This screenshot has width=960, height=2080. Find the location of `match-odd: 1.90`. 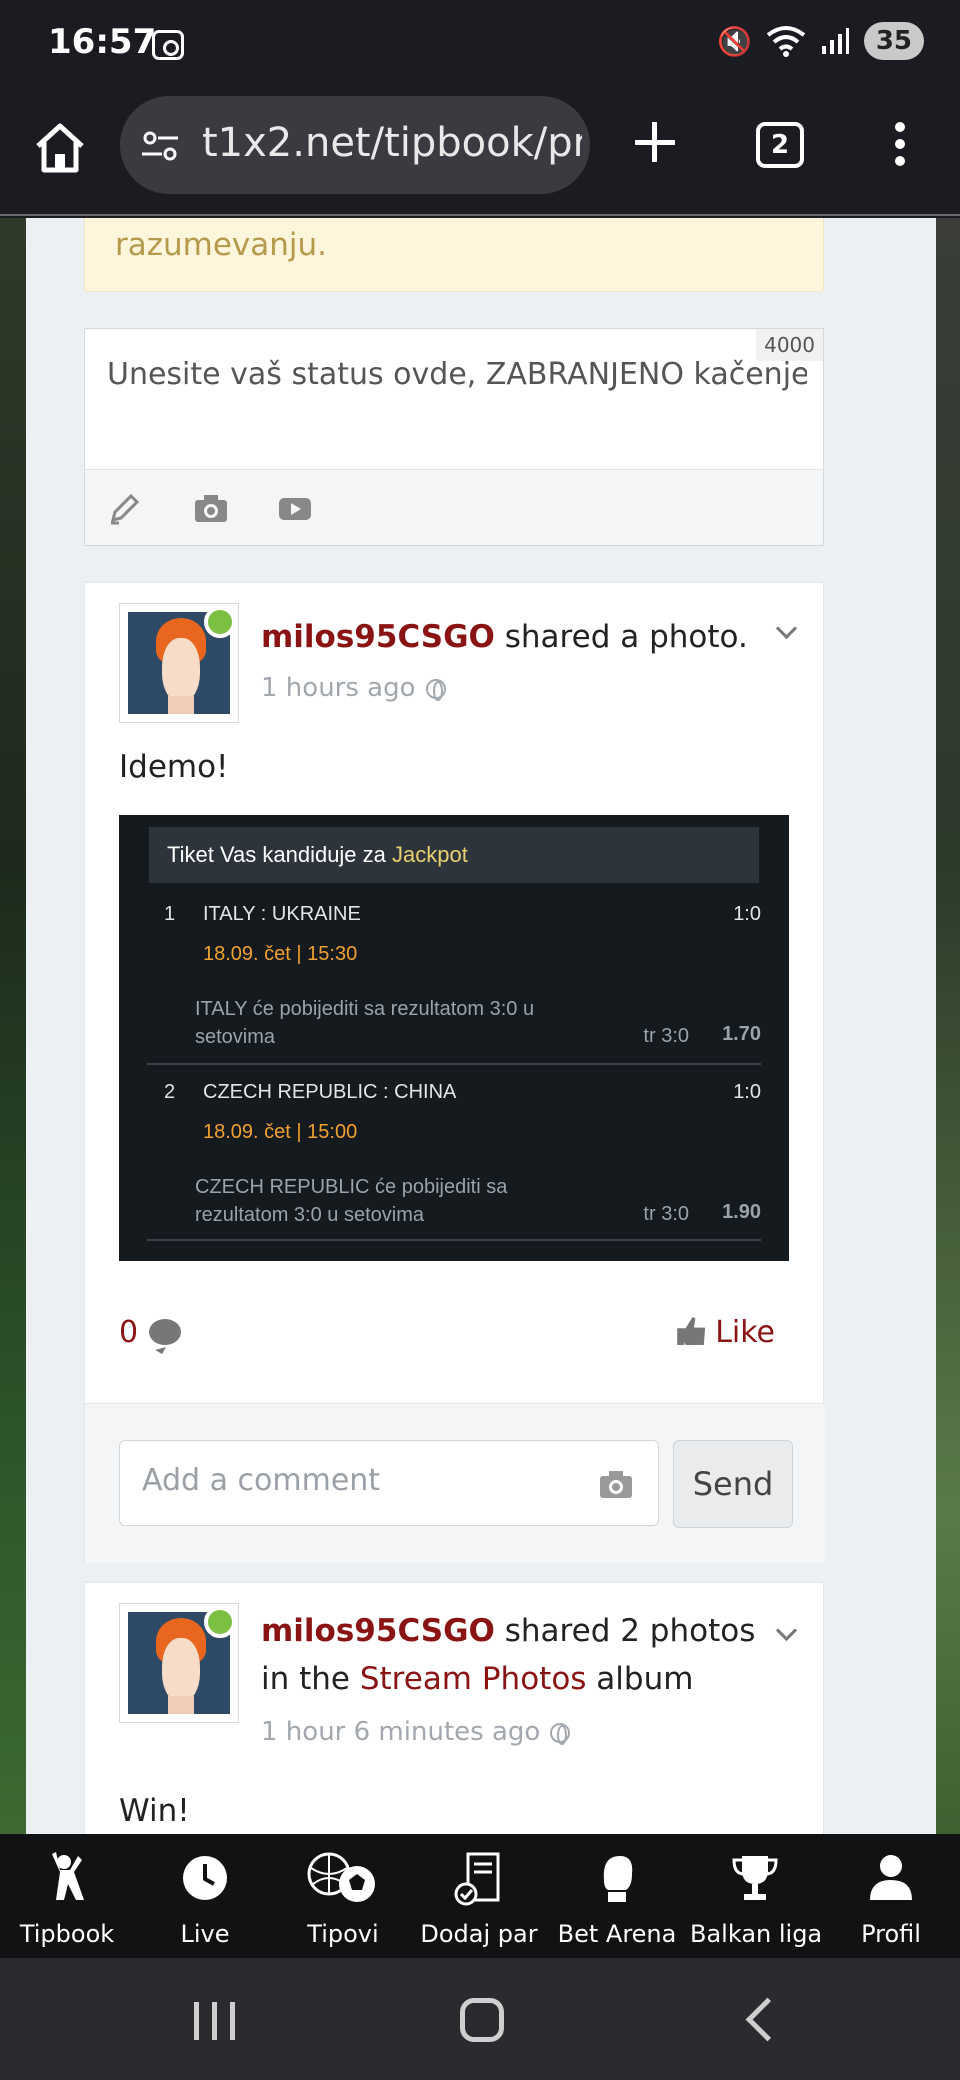

match-odd: 1.90 is located at coordinates (741, 1212).